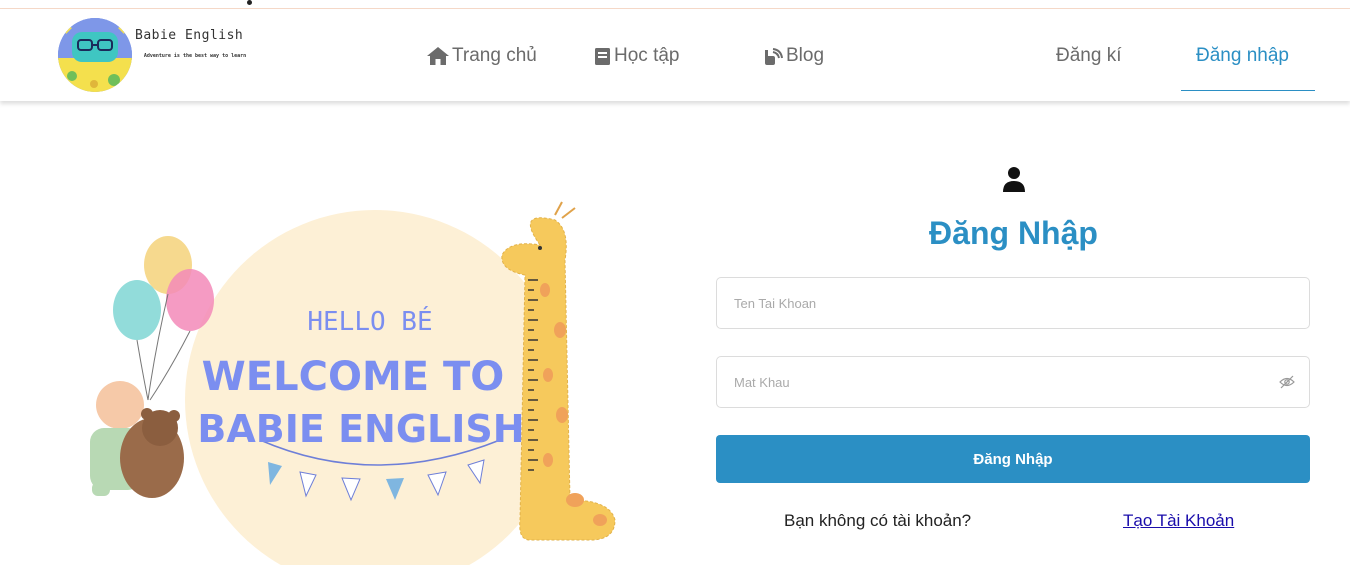 The height and width of the screenshot is (570, 1350). Describe the element at coordinates (438, 56) in the screenshot. I see `home-icon` at that location.